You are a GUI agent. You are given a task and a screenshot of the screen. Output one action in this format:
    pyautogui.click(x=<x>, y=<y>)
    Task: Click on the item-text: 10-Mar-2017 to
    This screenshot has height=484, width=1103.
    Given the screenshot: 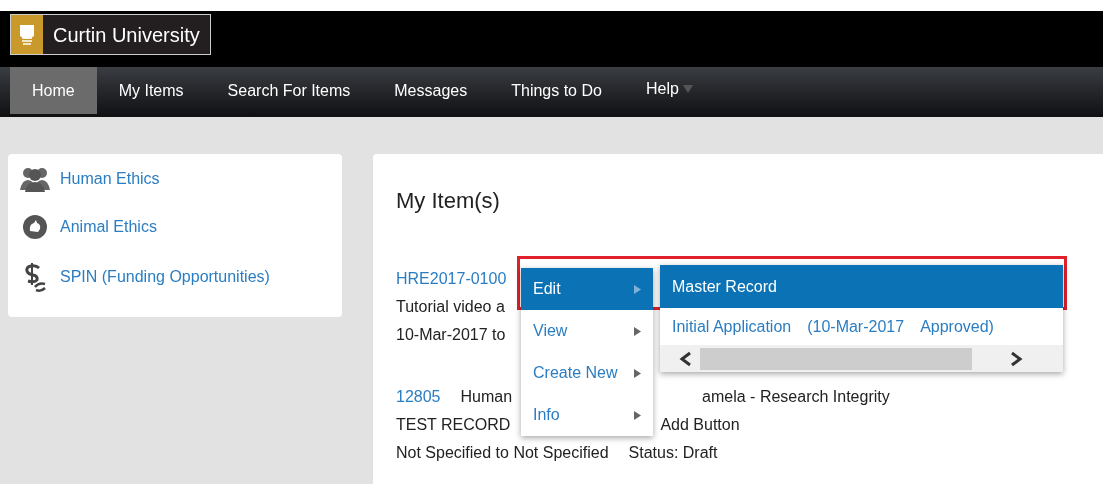 What is the action you would take?
    pyautogui.click(x=451, y=335)
    